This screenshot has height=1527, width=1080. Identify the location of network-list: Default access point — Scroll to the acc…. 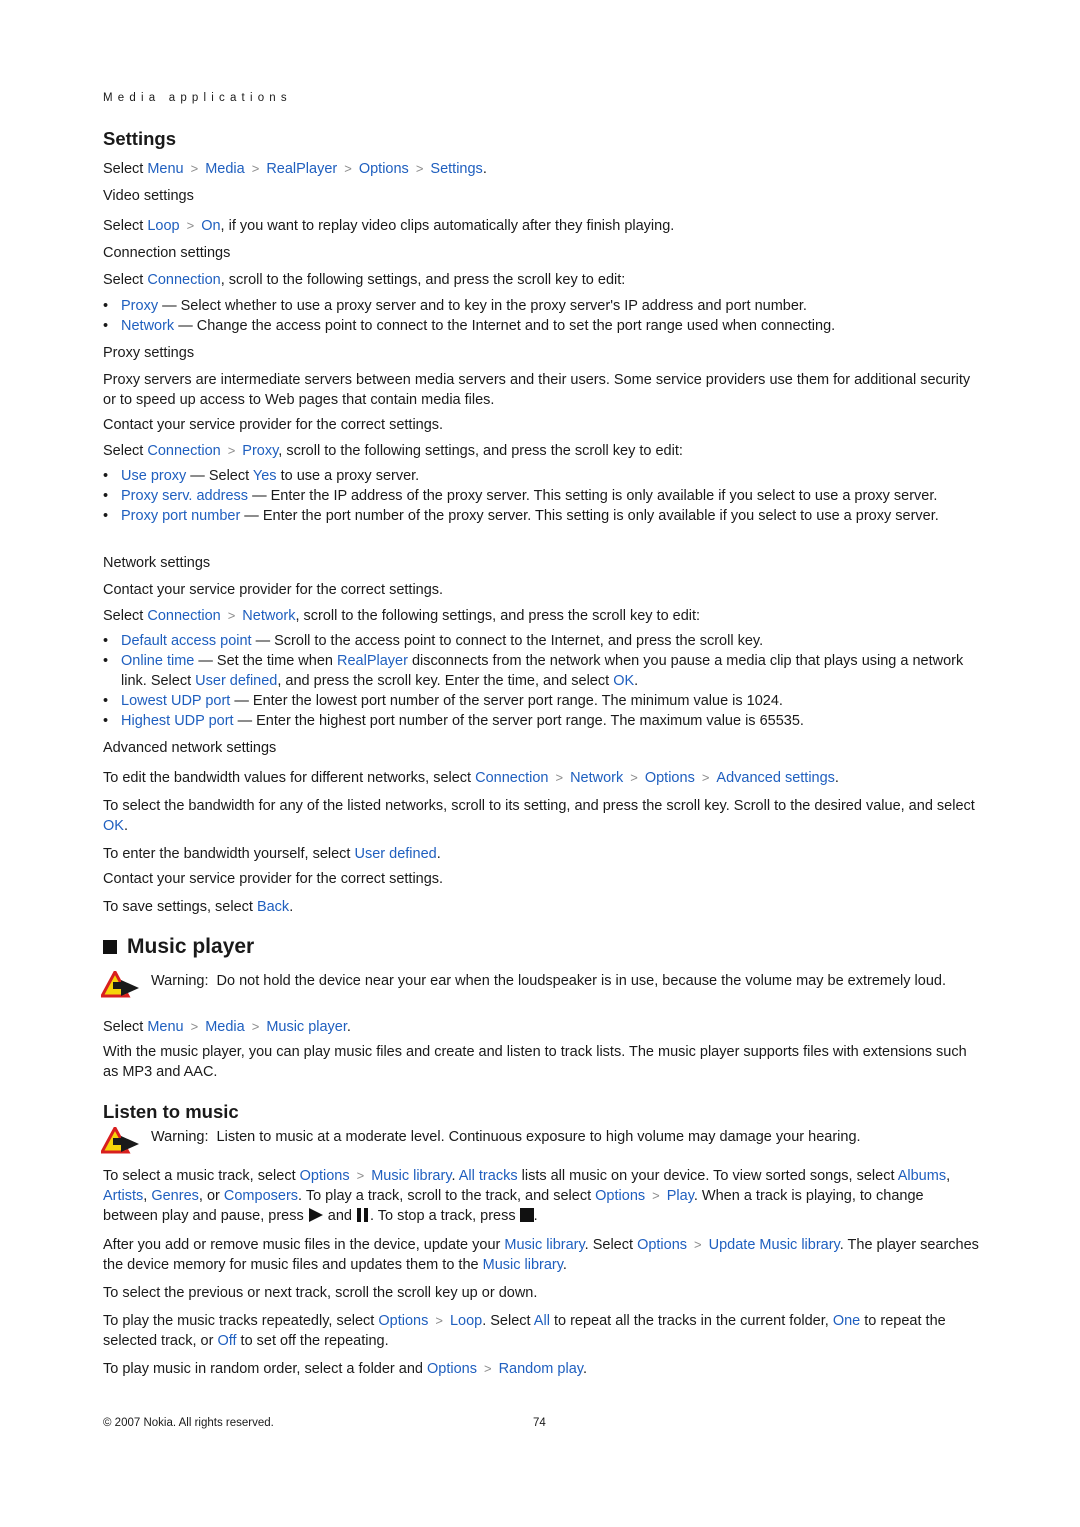
(541, 681).